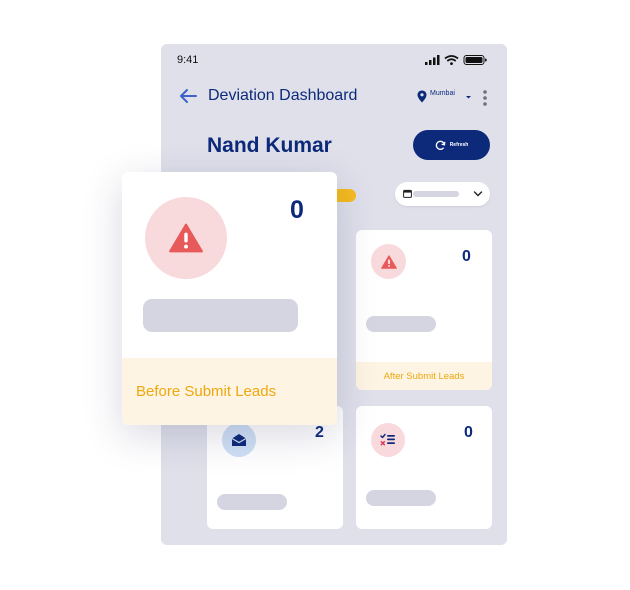 This screenshot has width=630, height=590. I want to click on refresh-icon, so click(440, 145).